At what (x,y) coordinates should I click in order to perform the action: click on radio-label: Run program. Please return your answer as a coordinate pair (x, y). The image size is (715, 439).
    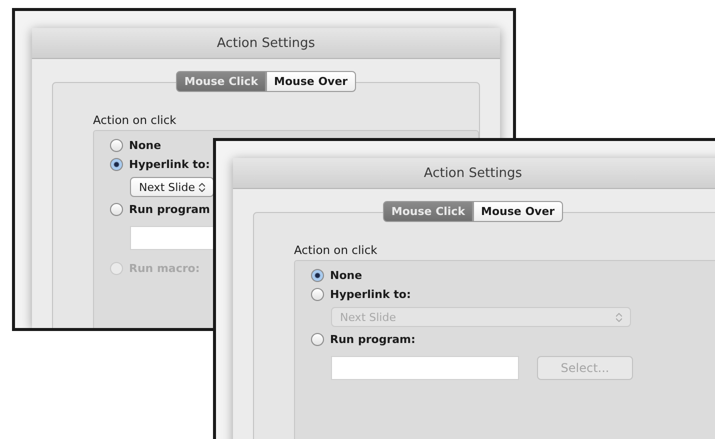
    Looking at the image, I should click on (169, 209).